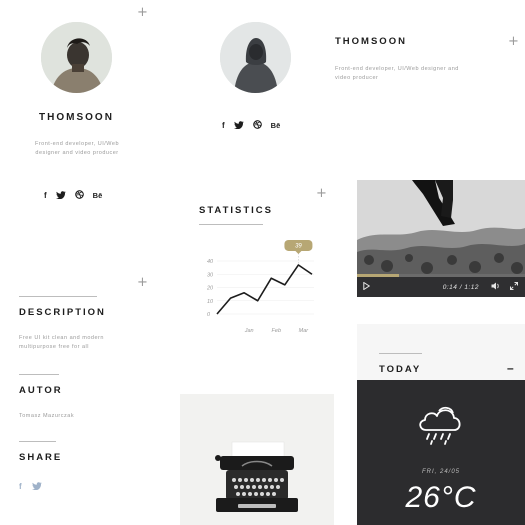 This screenshot has height=525, width=525. Describe the element at coordinates (30, 487) in the screenshot. I see `share-links: f` at that location.